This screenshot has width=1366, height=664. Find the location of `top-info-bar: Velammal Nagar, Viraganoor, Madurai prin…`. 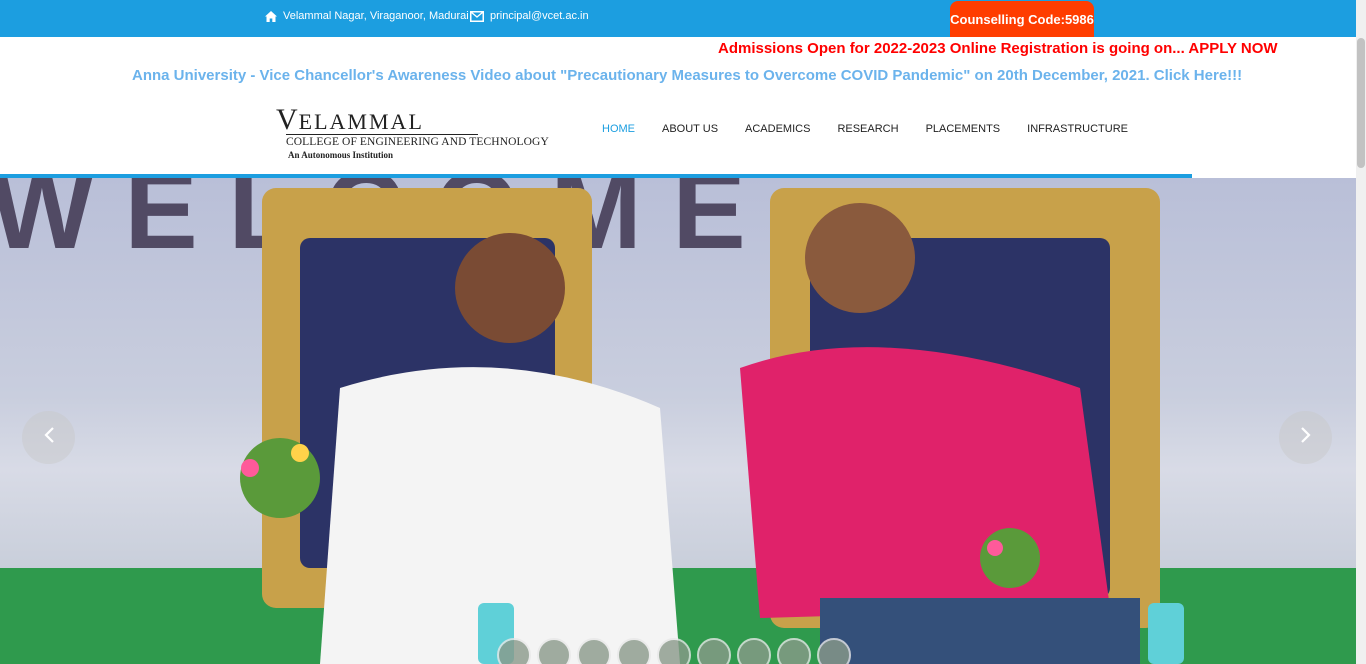

top-info-bar: Velammal Nagar, Viraganoor, Madurai prin… is located at coordinates (678, 18).